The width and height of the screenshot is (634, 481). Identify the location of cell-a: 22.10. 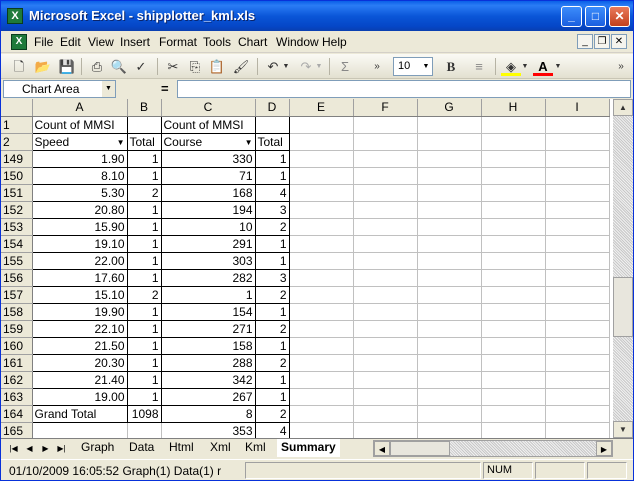
(79, 328).